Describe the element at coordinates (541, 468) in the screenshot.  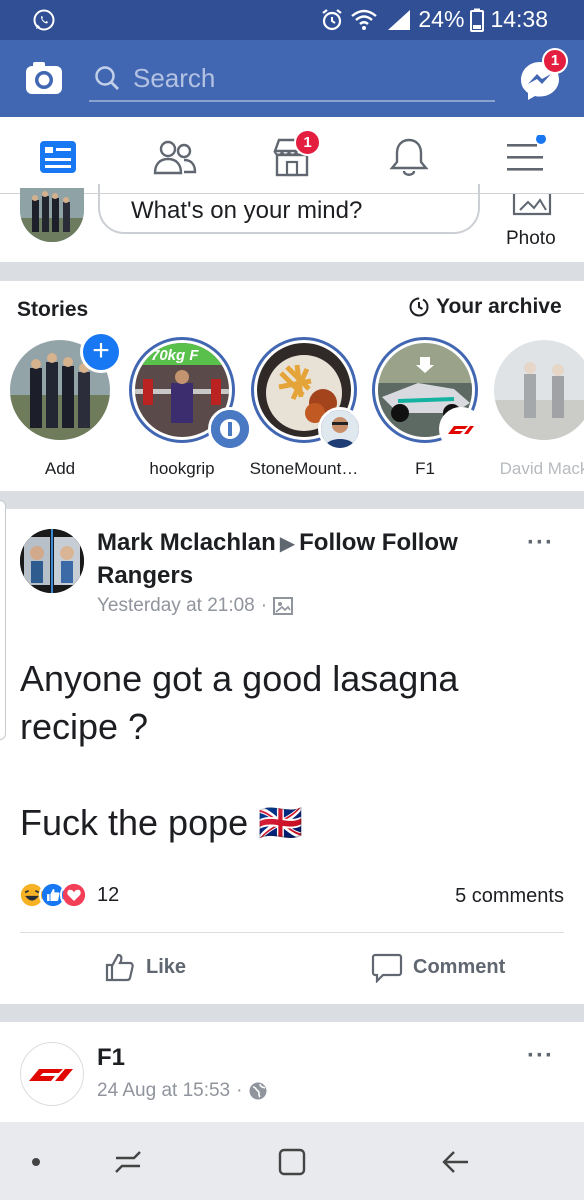
I see `story-label: David Mack` at that location.